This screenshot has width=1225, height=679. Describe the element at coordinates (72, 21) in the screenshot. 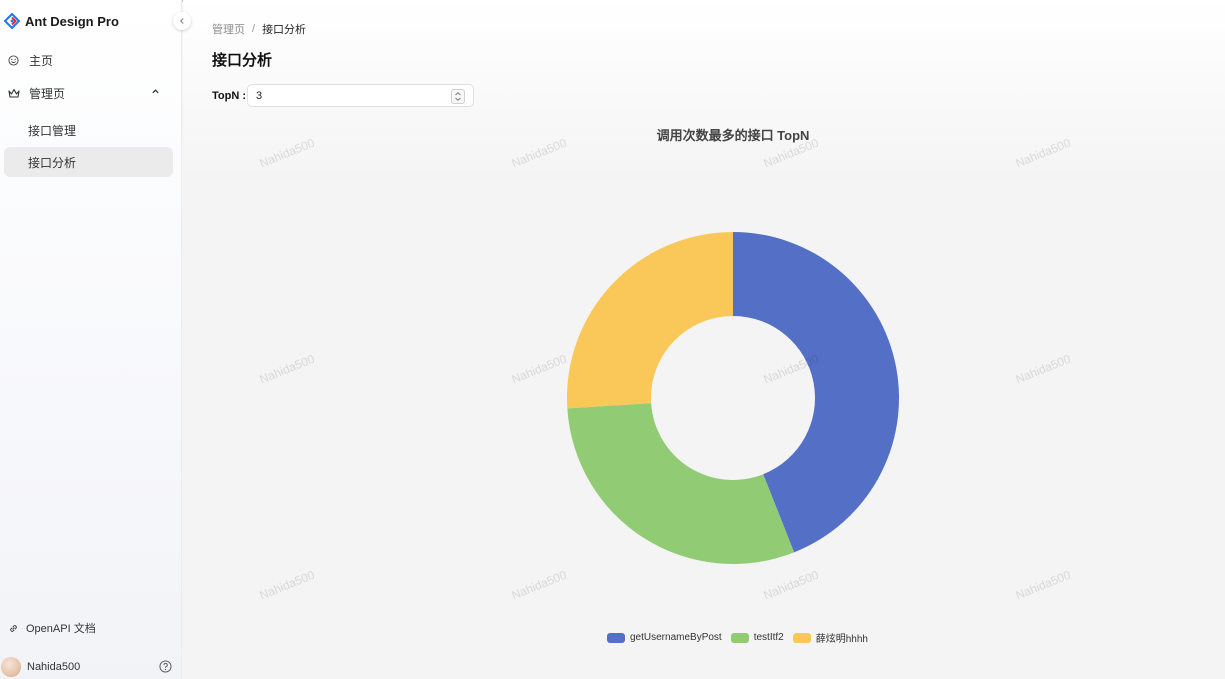

I see `app-title: Ant Design Pro` at that location.